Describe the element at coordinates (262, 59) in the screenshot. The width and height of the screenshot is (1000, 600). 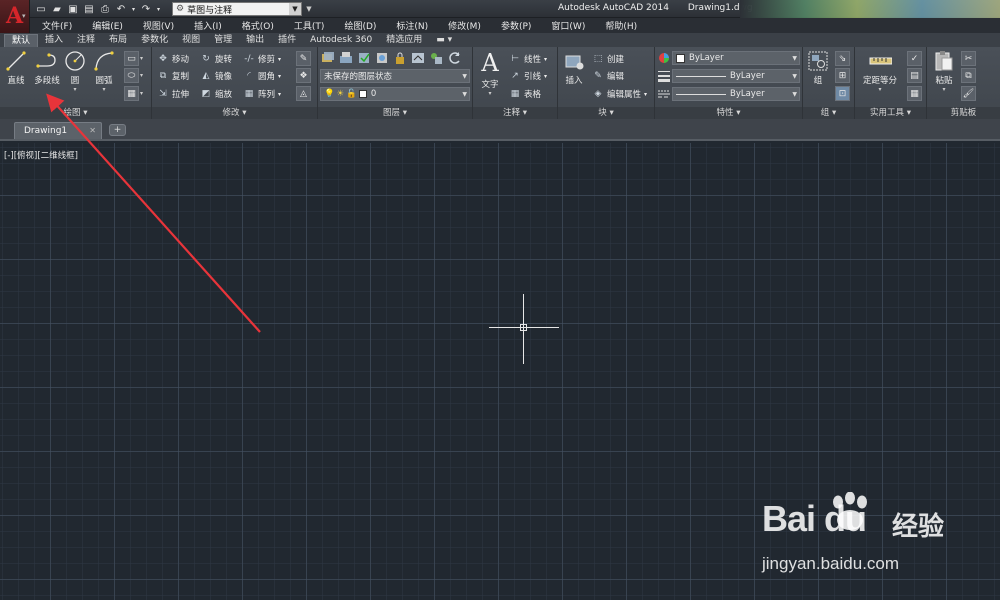
I see `trim-button: -/- 修剪 ▾` at that location.